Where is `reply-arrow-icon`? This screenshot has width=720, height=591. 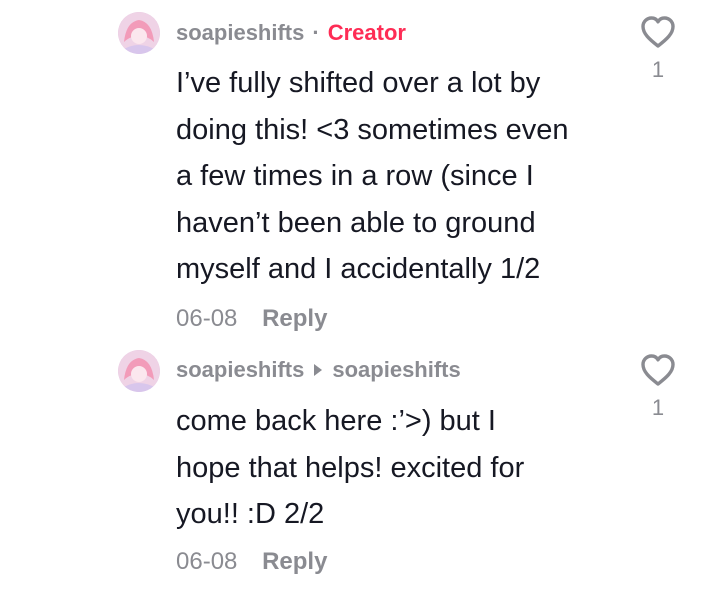
reply-arrow-icon is located at coordinates (318, 370).